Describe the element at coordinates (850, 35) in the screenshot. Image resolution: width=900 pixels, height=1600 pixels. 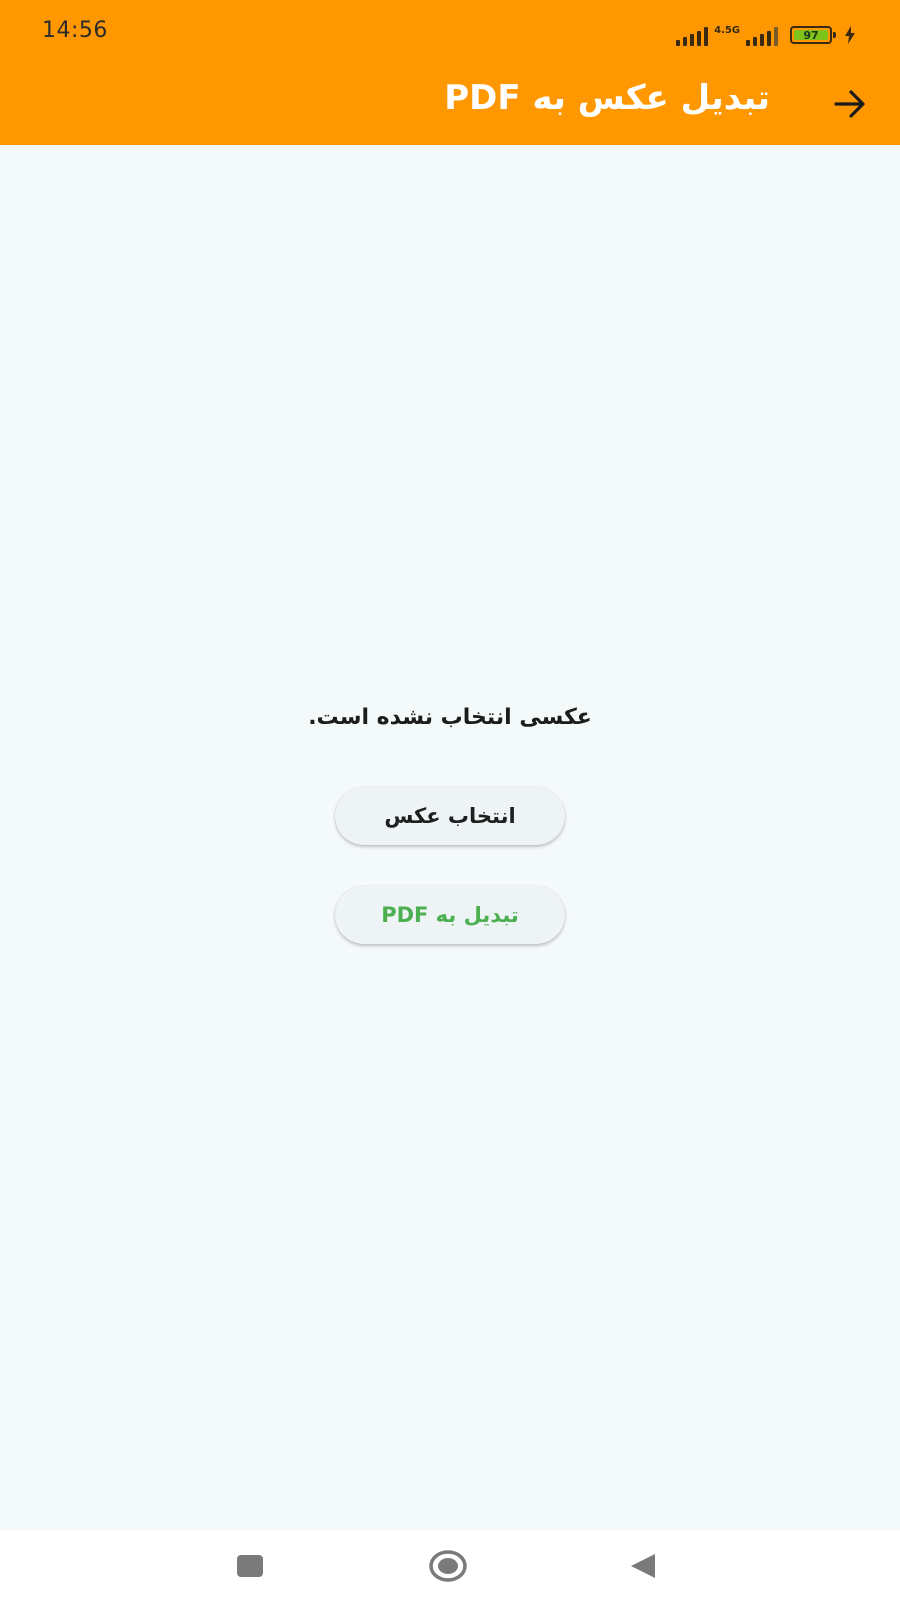
I see `charging-icon` at that location.